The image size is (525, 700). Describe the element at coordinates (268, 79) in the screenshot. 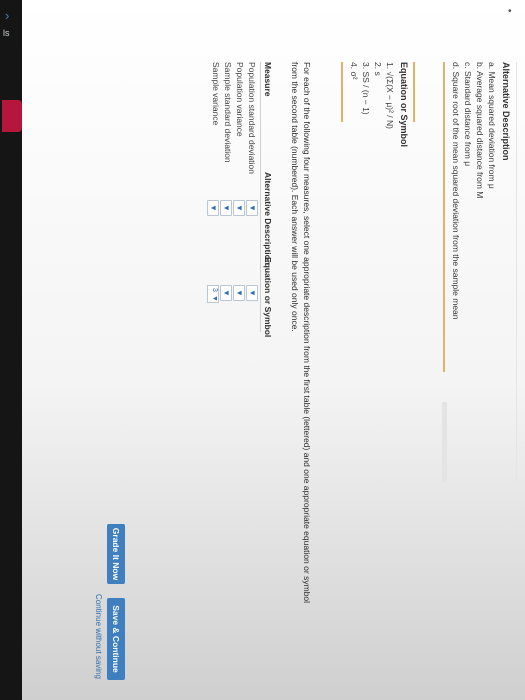

I see `col-measure-header: Measure` at that location.